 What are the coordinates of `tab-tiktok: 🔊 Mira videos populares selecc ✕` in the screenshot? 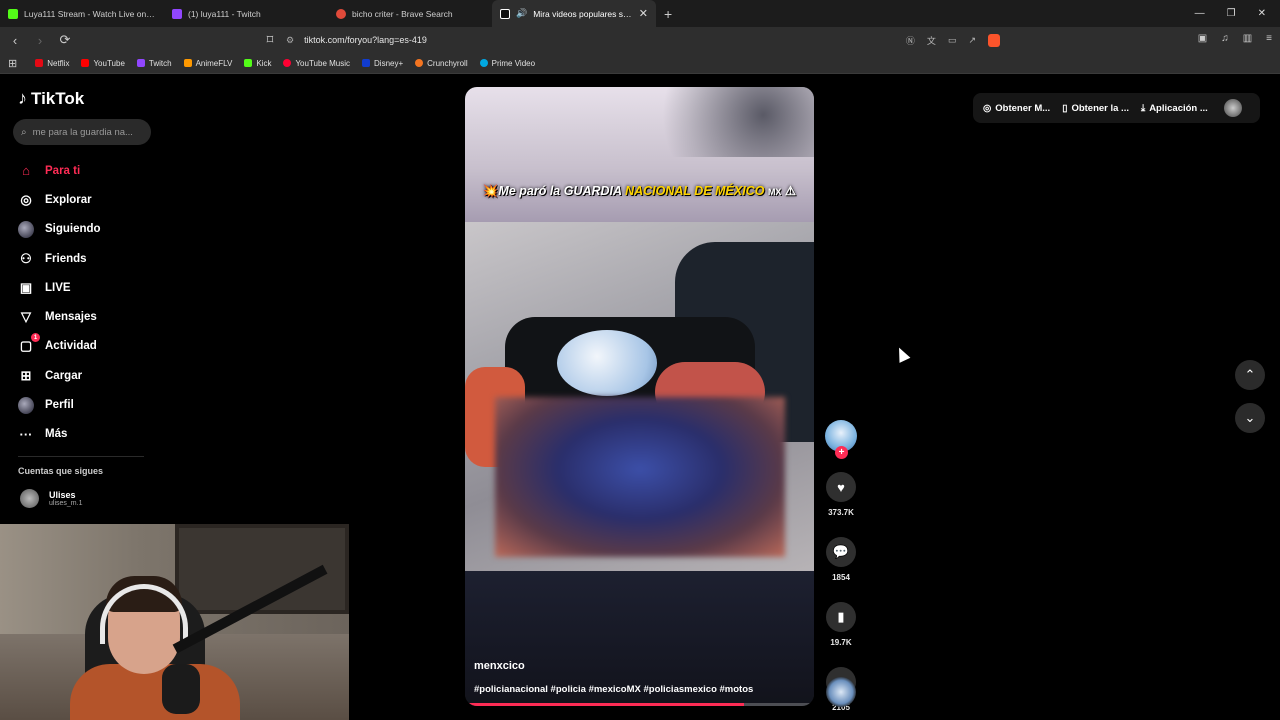 It's located at (574, 13).